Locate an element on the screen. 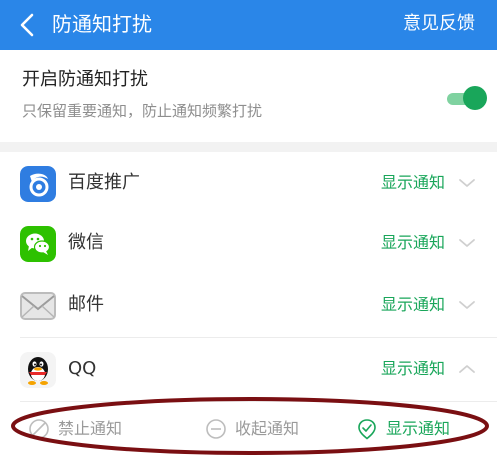 This screenshot has width=497, height=458. option-show-notify: 显示通知 is located at coordinates (416, 429).